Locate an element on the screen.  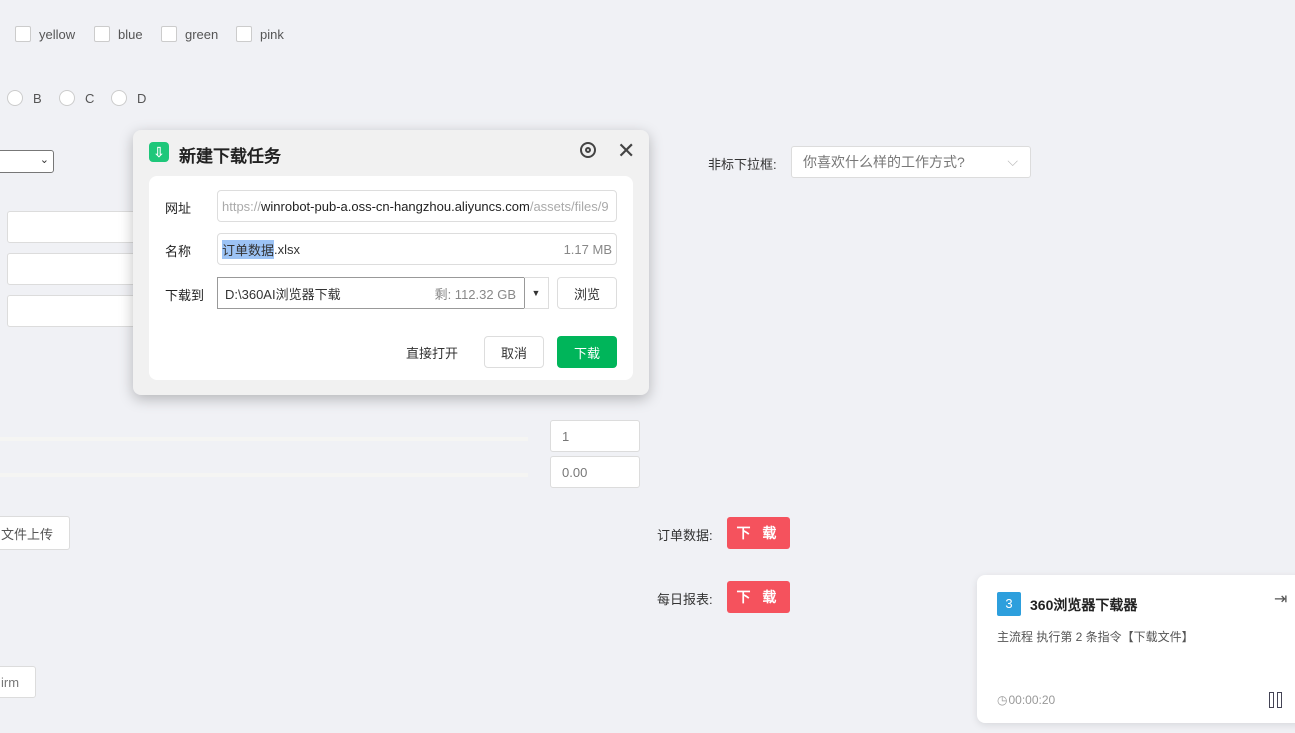
confirm-button: irm is located at coordinates (18, 682).